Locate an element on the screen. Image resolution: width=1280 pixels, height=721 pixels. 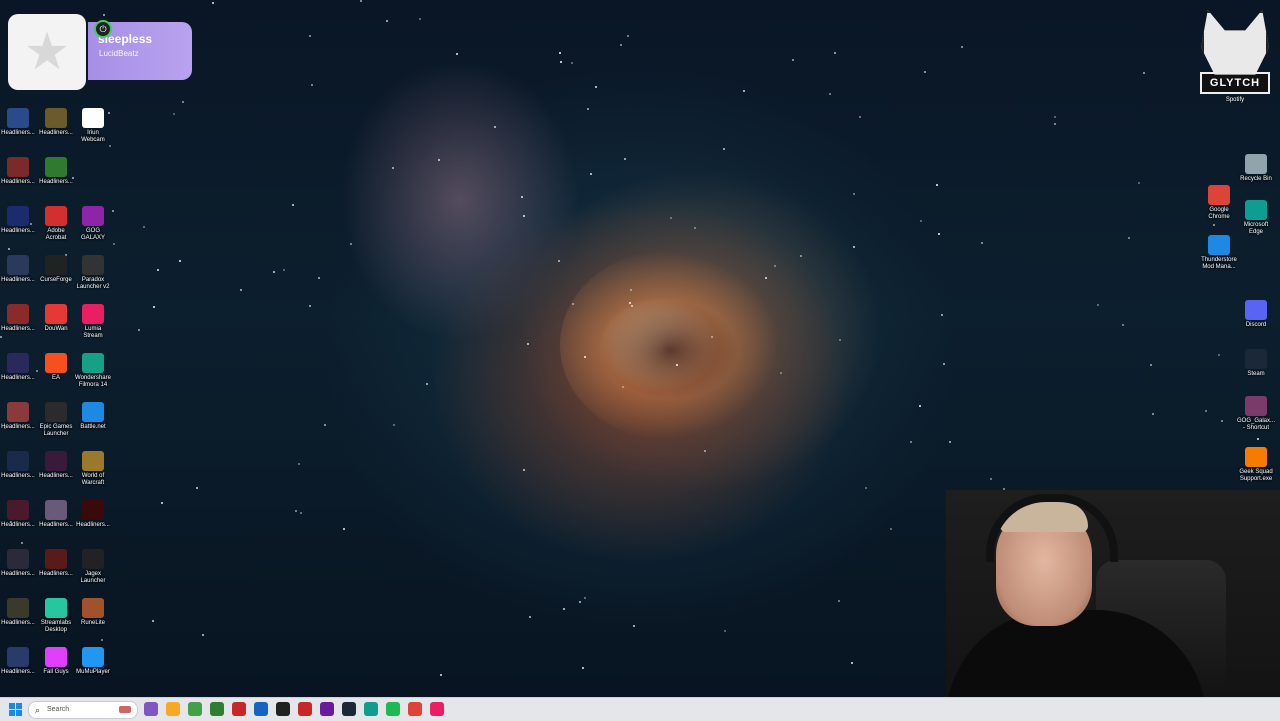
desktop-shortcut: Jagex Launcher is located at coordinates (93, 567).